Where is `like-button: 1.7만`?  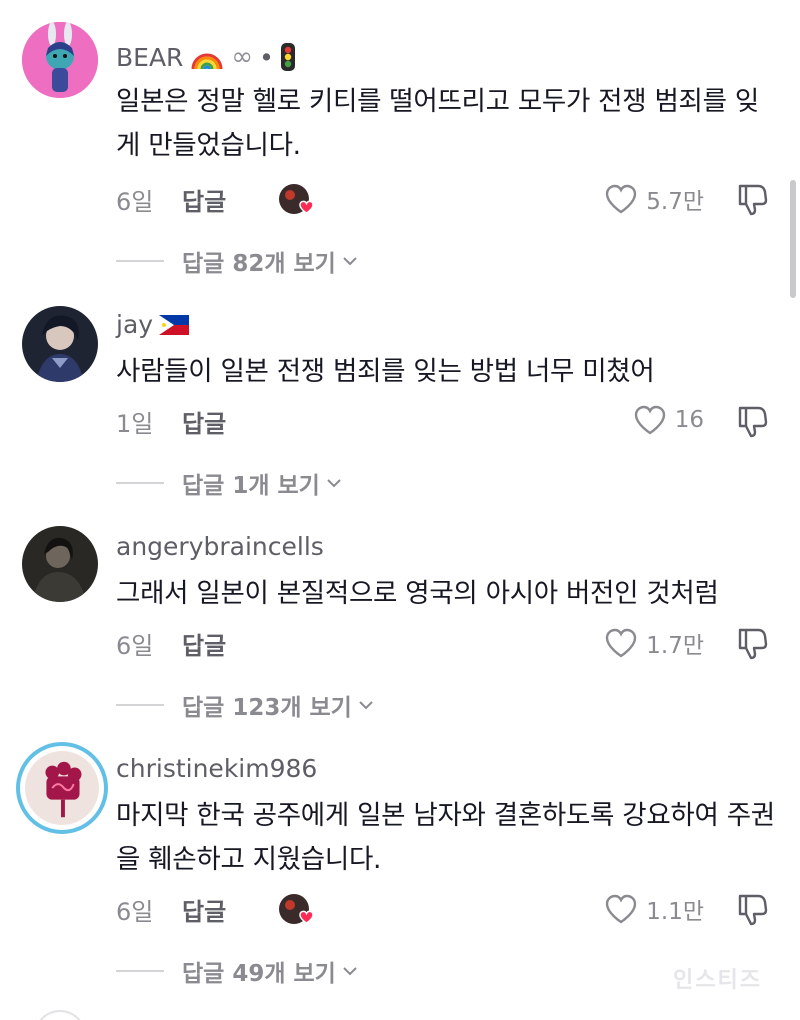
like-button: 1.7만 is located at coordinates (654, 643).